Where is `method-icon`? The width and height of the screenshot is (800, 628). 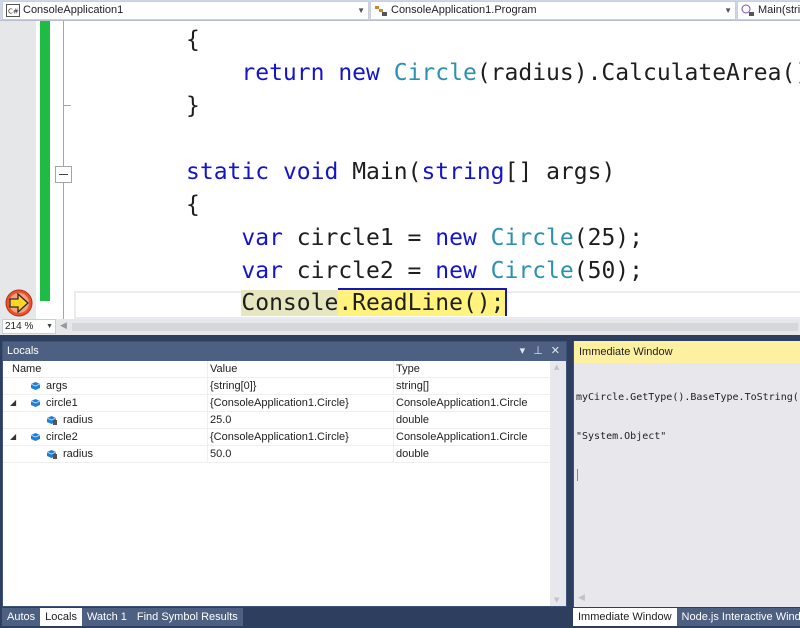 method-icon is located at coordinates (747, 10).